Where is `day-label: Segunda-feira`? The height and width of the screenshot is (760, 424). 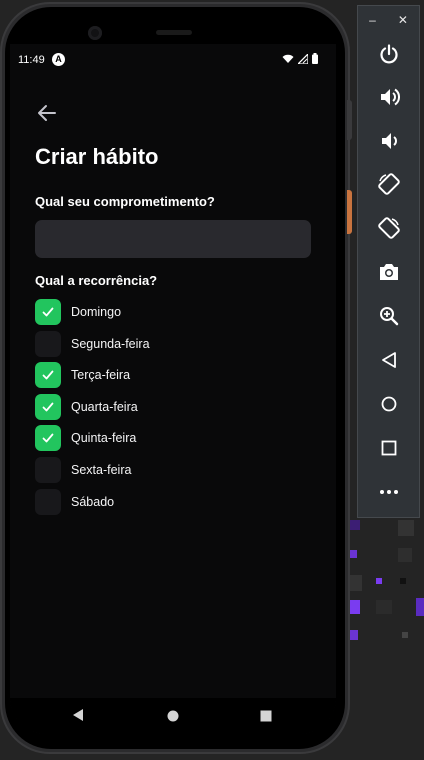 day-label: Segunda-feira is located at coordinates (110, 343).